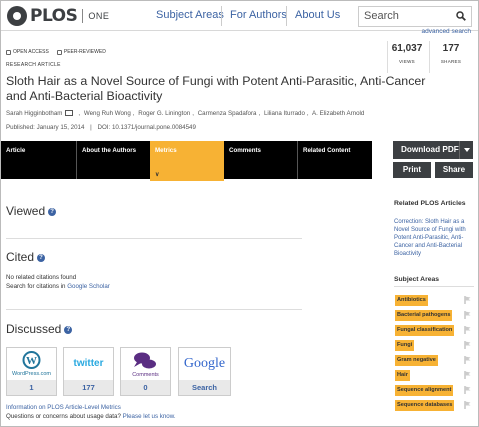 This screenshot has width=479, height=427. I want to click on twitter-count: 177, so click(88, 387).